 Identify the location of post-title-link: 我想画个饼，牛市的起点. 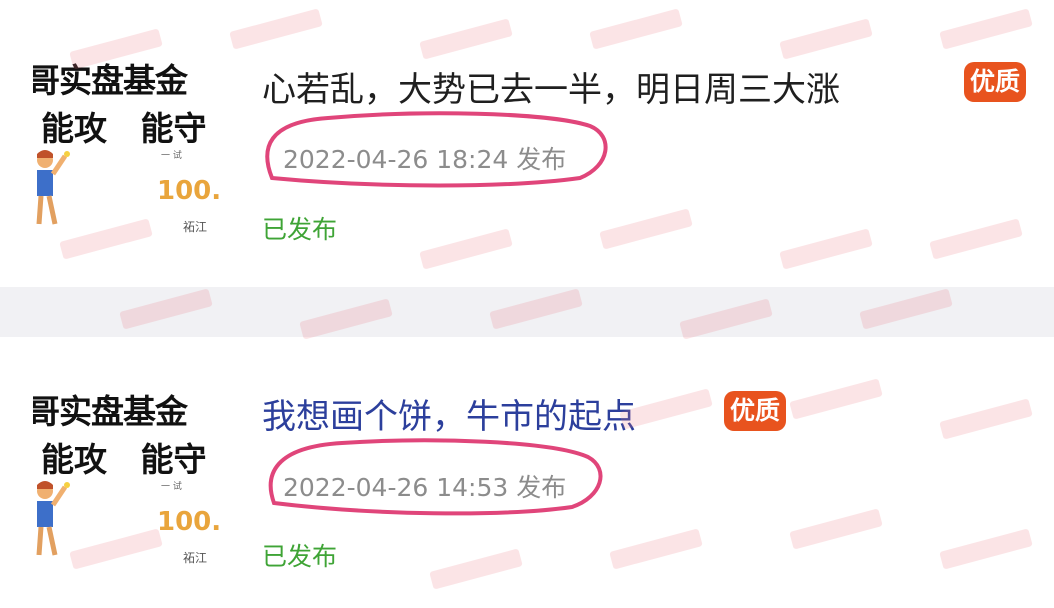
(449, 413).